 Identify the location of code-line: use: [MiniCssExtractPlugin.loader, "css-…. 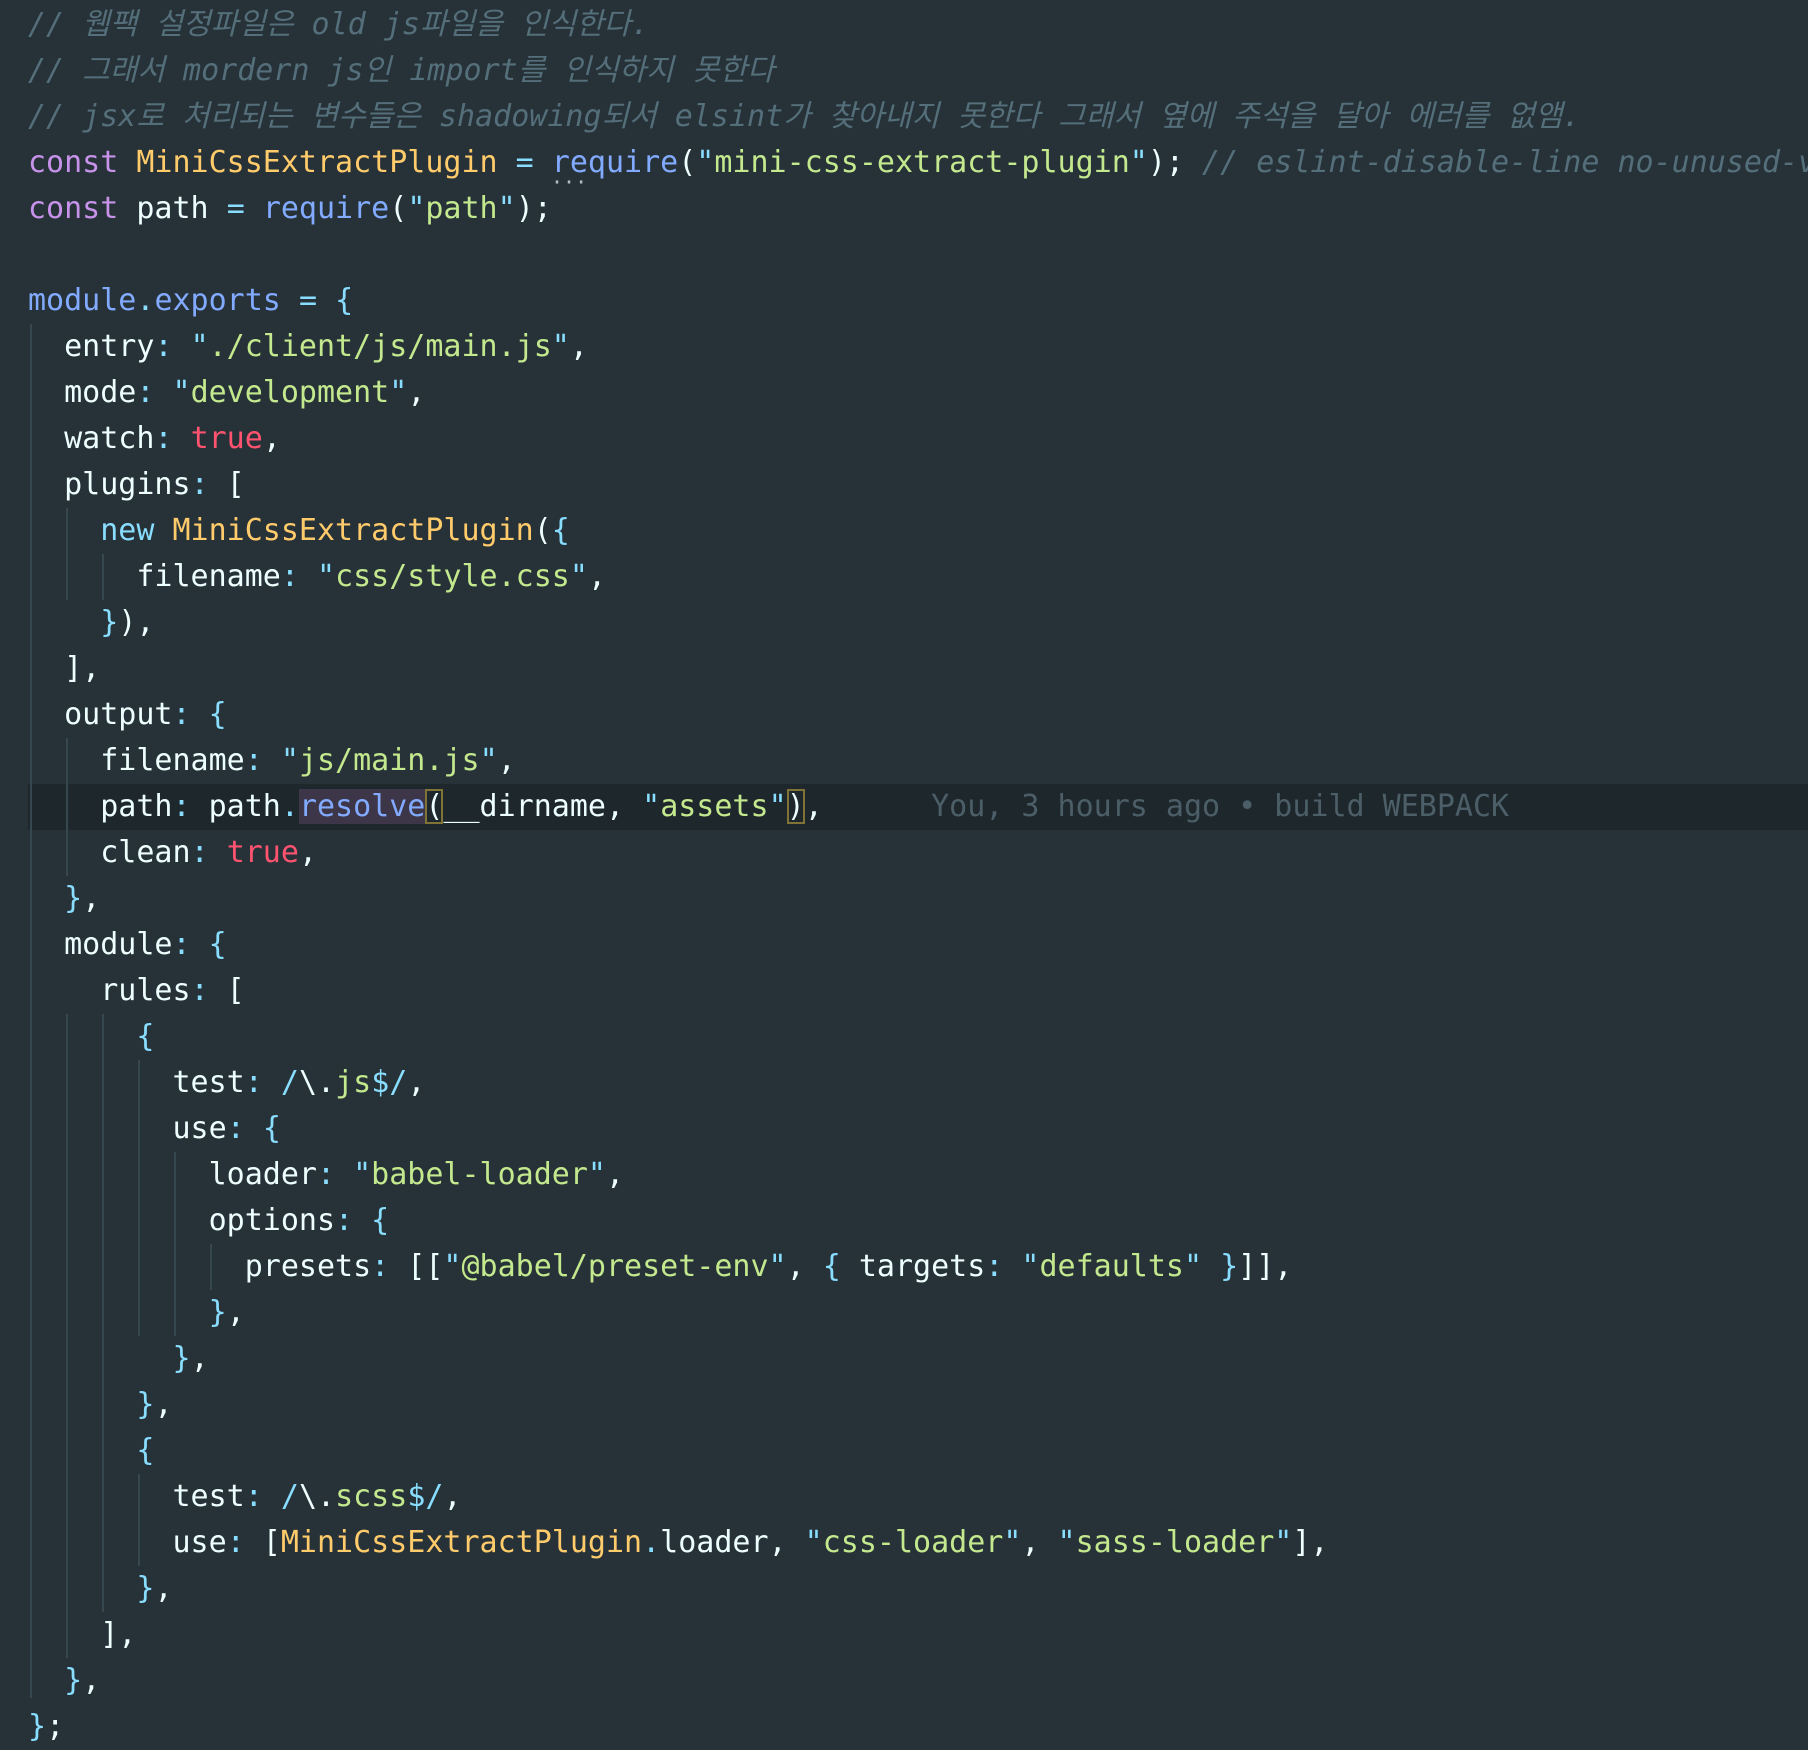
(918, 1543).